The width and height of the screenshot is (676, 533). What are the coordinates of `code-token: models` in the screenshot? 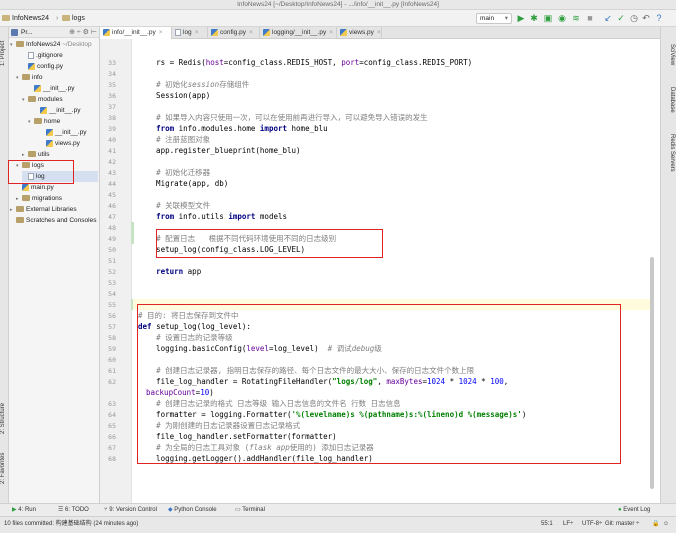 It's located at (273, 216).